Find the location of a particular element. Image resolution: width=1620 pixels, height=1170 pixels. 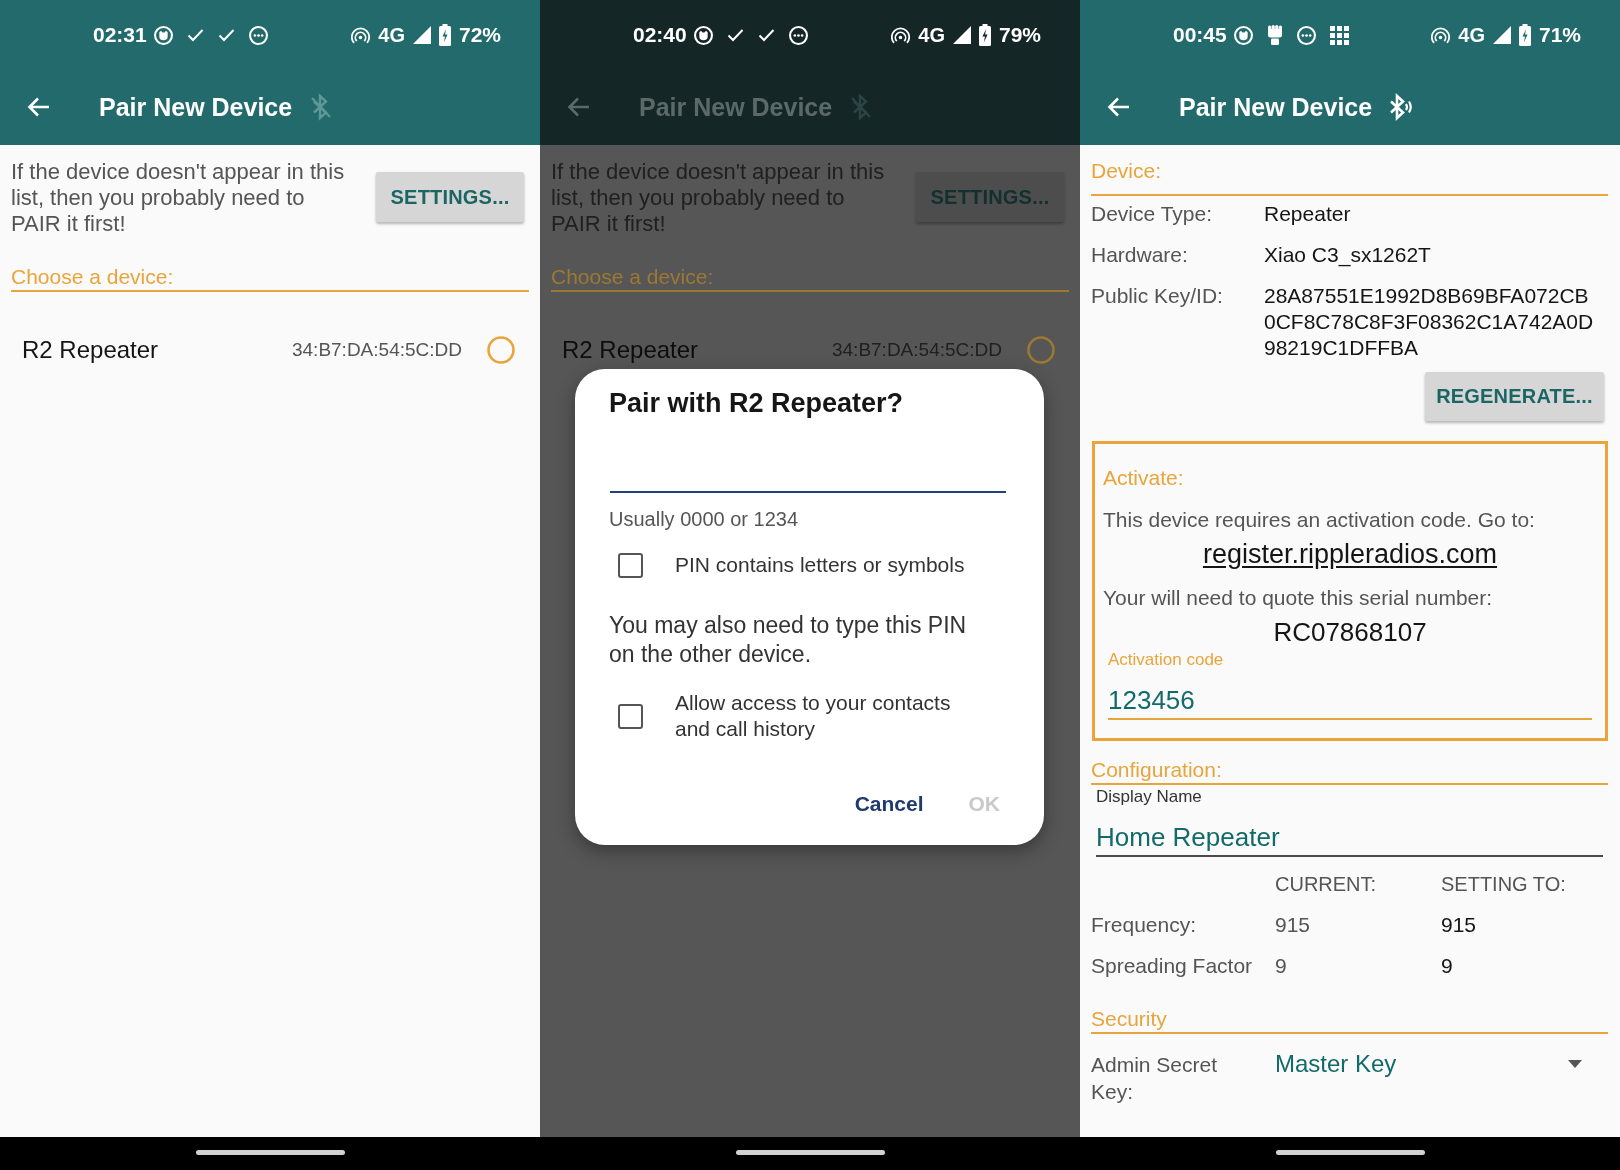

section-header: Security is located at coordinates (1349, 1020).